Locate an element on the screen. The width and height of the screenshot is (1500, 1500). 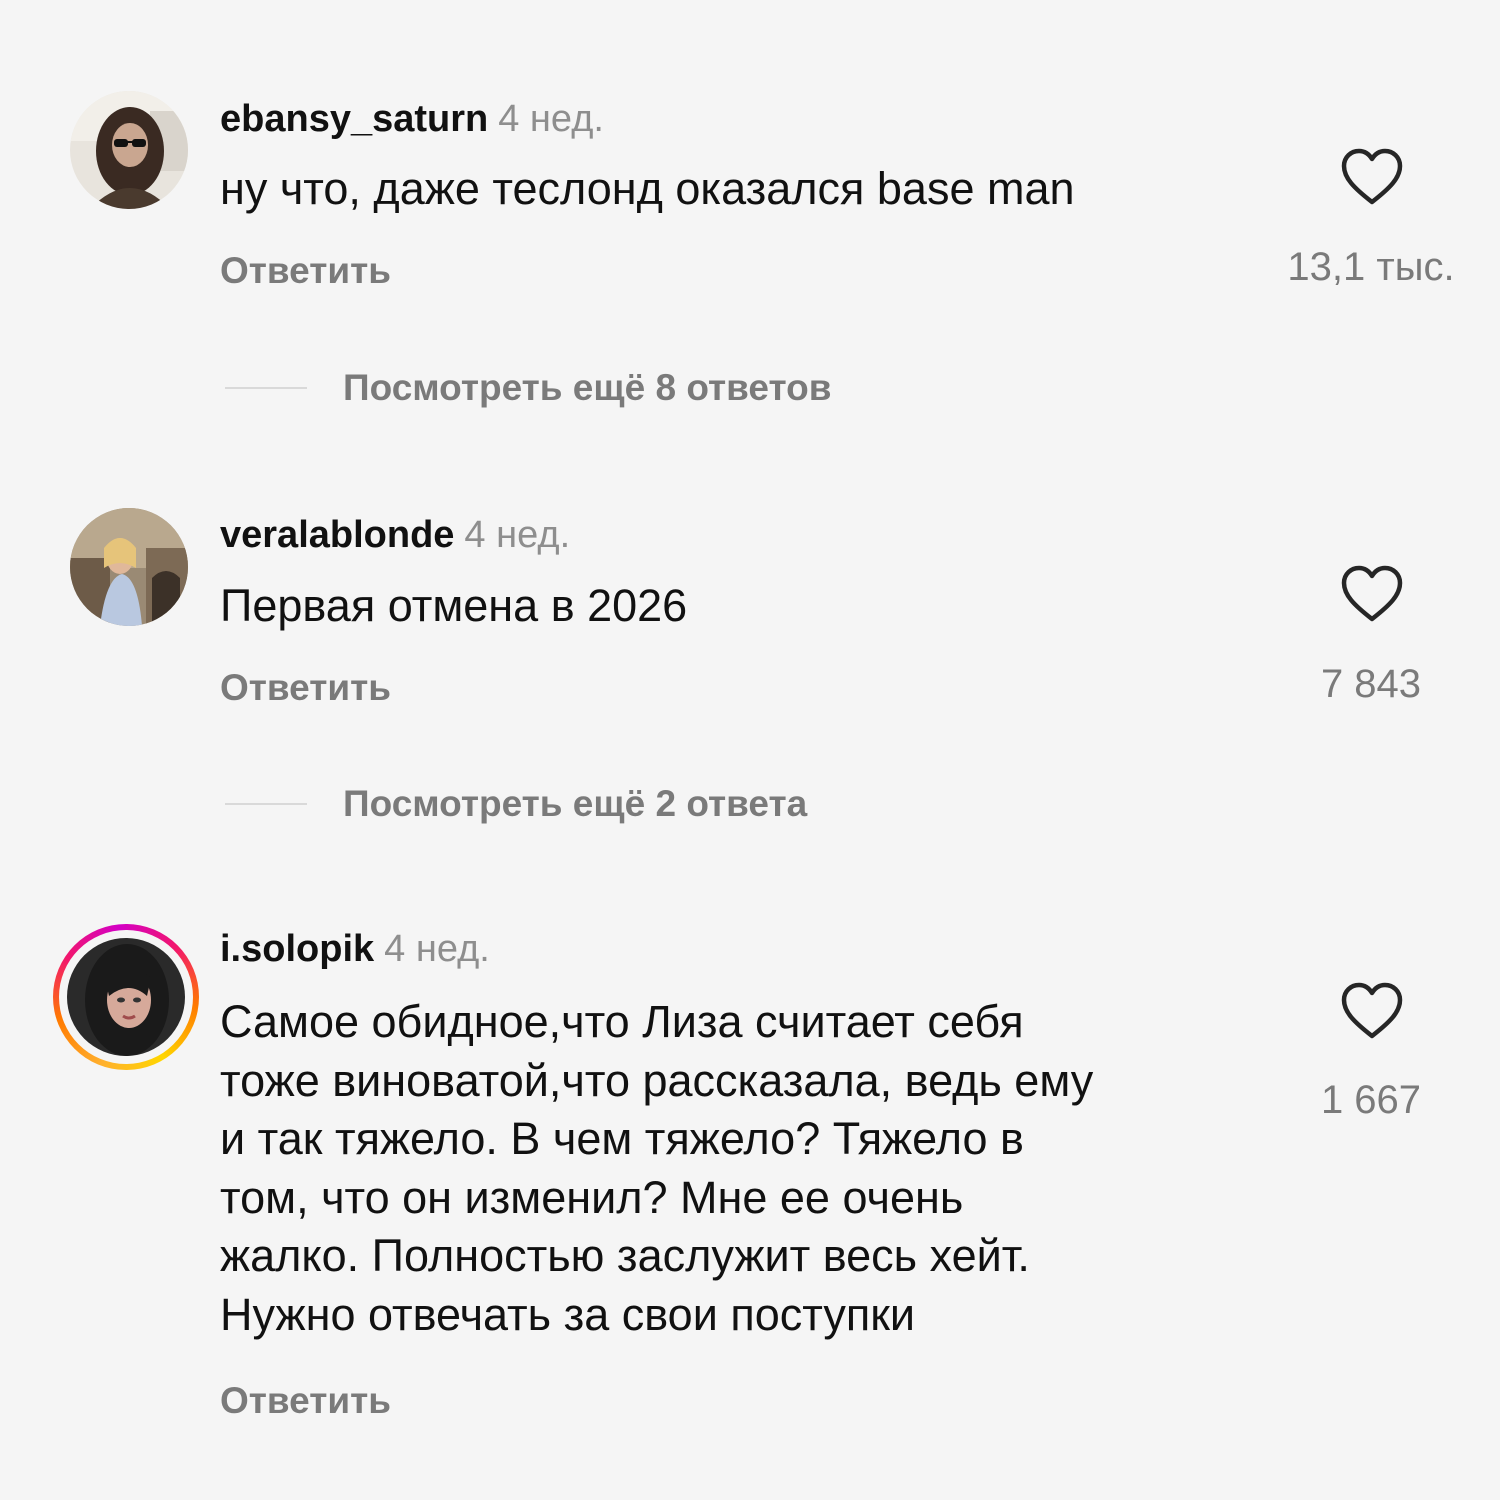
story-ring-gap is located at coordinates (126, 997).